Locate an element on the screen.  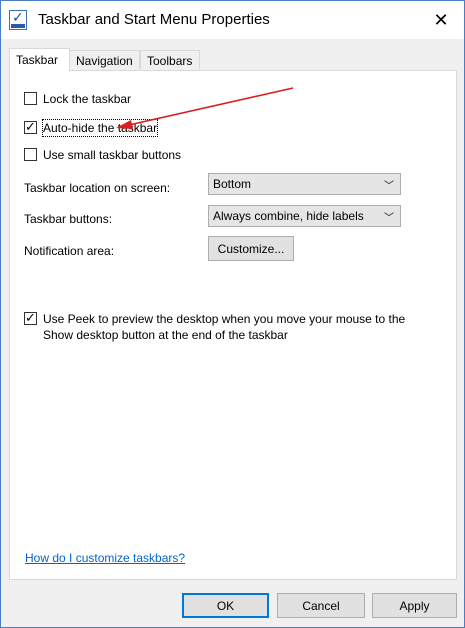
apply-button: Apply is located at coordinates (414, 605).